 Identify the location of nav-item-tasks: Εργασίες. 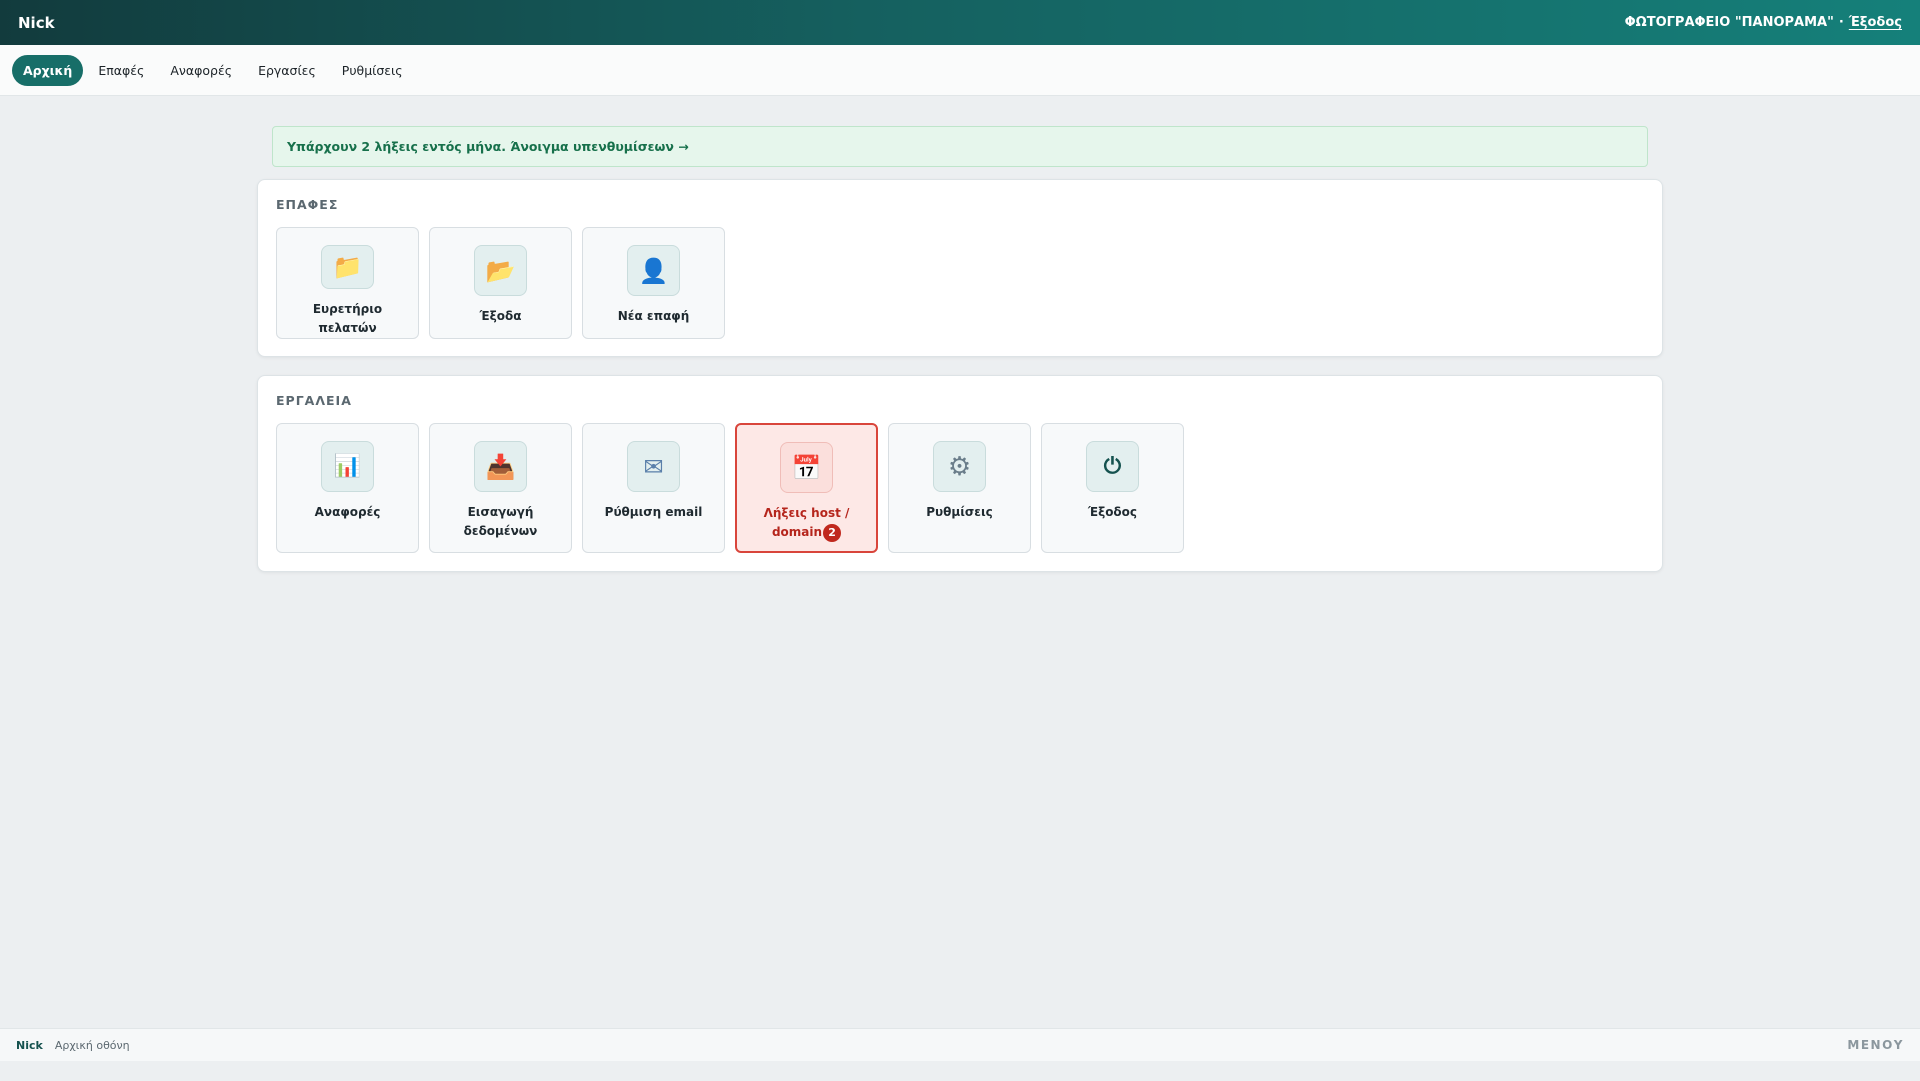
(287, 70).